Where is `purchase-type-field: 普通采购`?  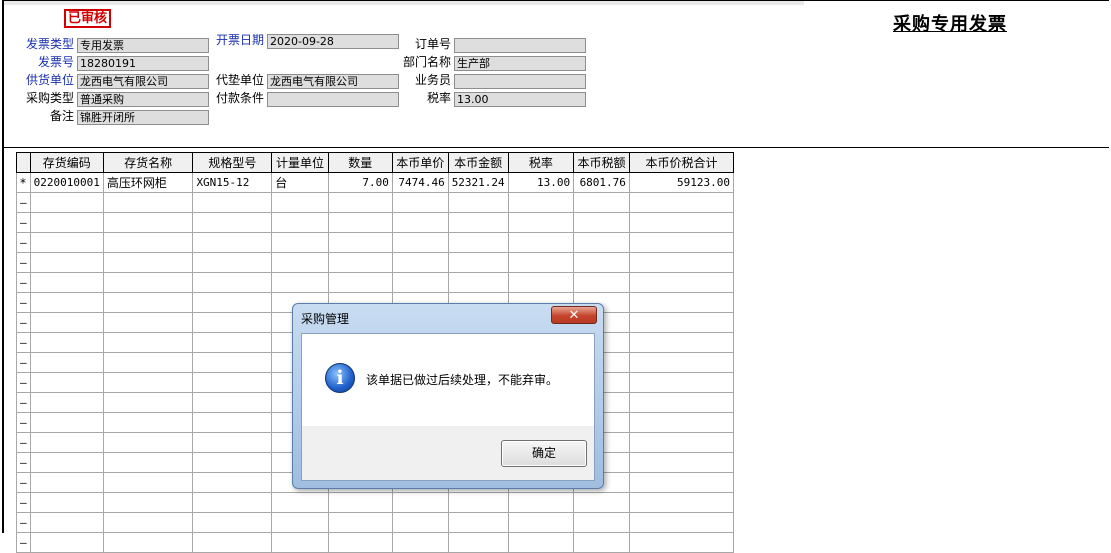 purchase-type-field: 普通采购 is located at coordinates (143, 99).